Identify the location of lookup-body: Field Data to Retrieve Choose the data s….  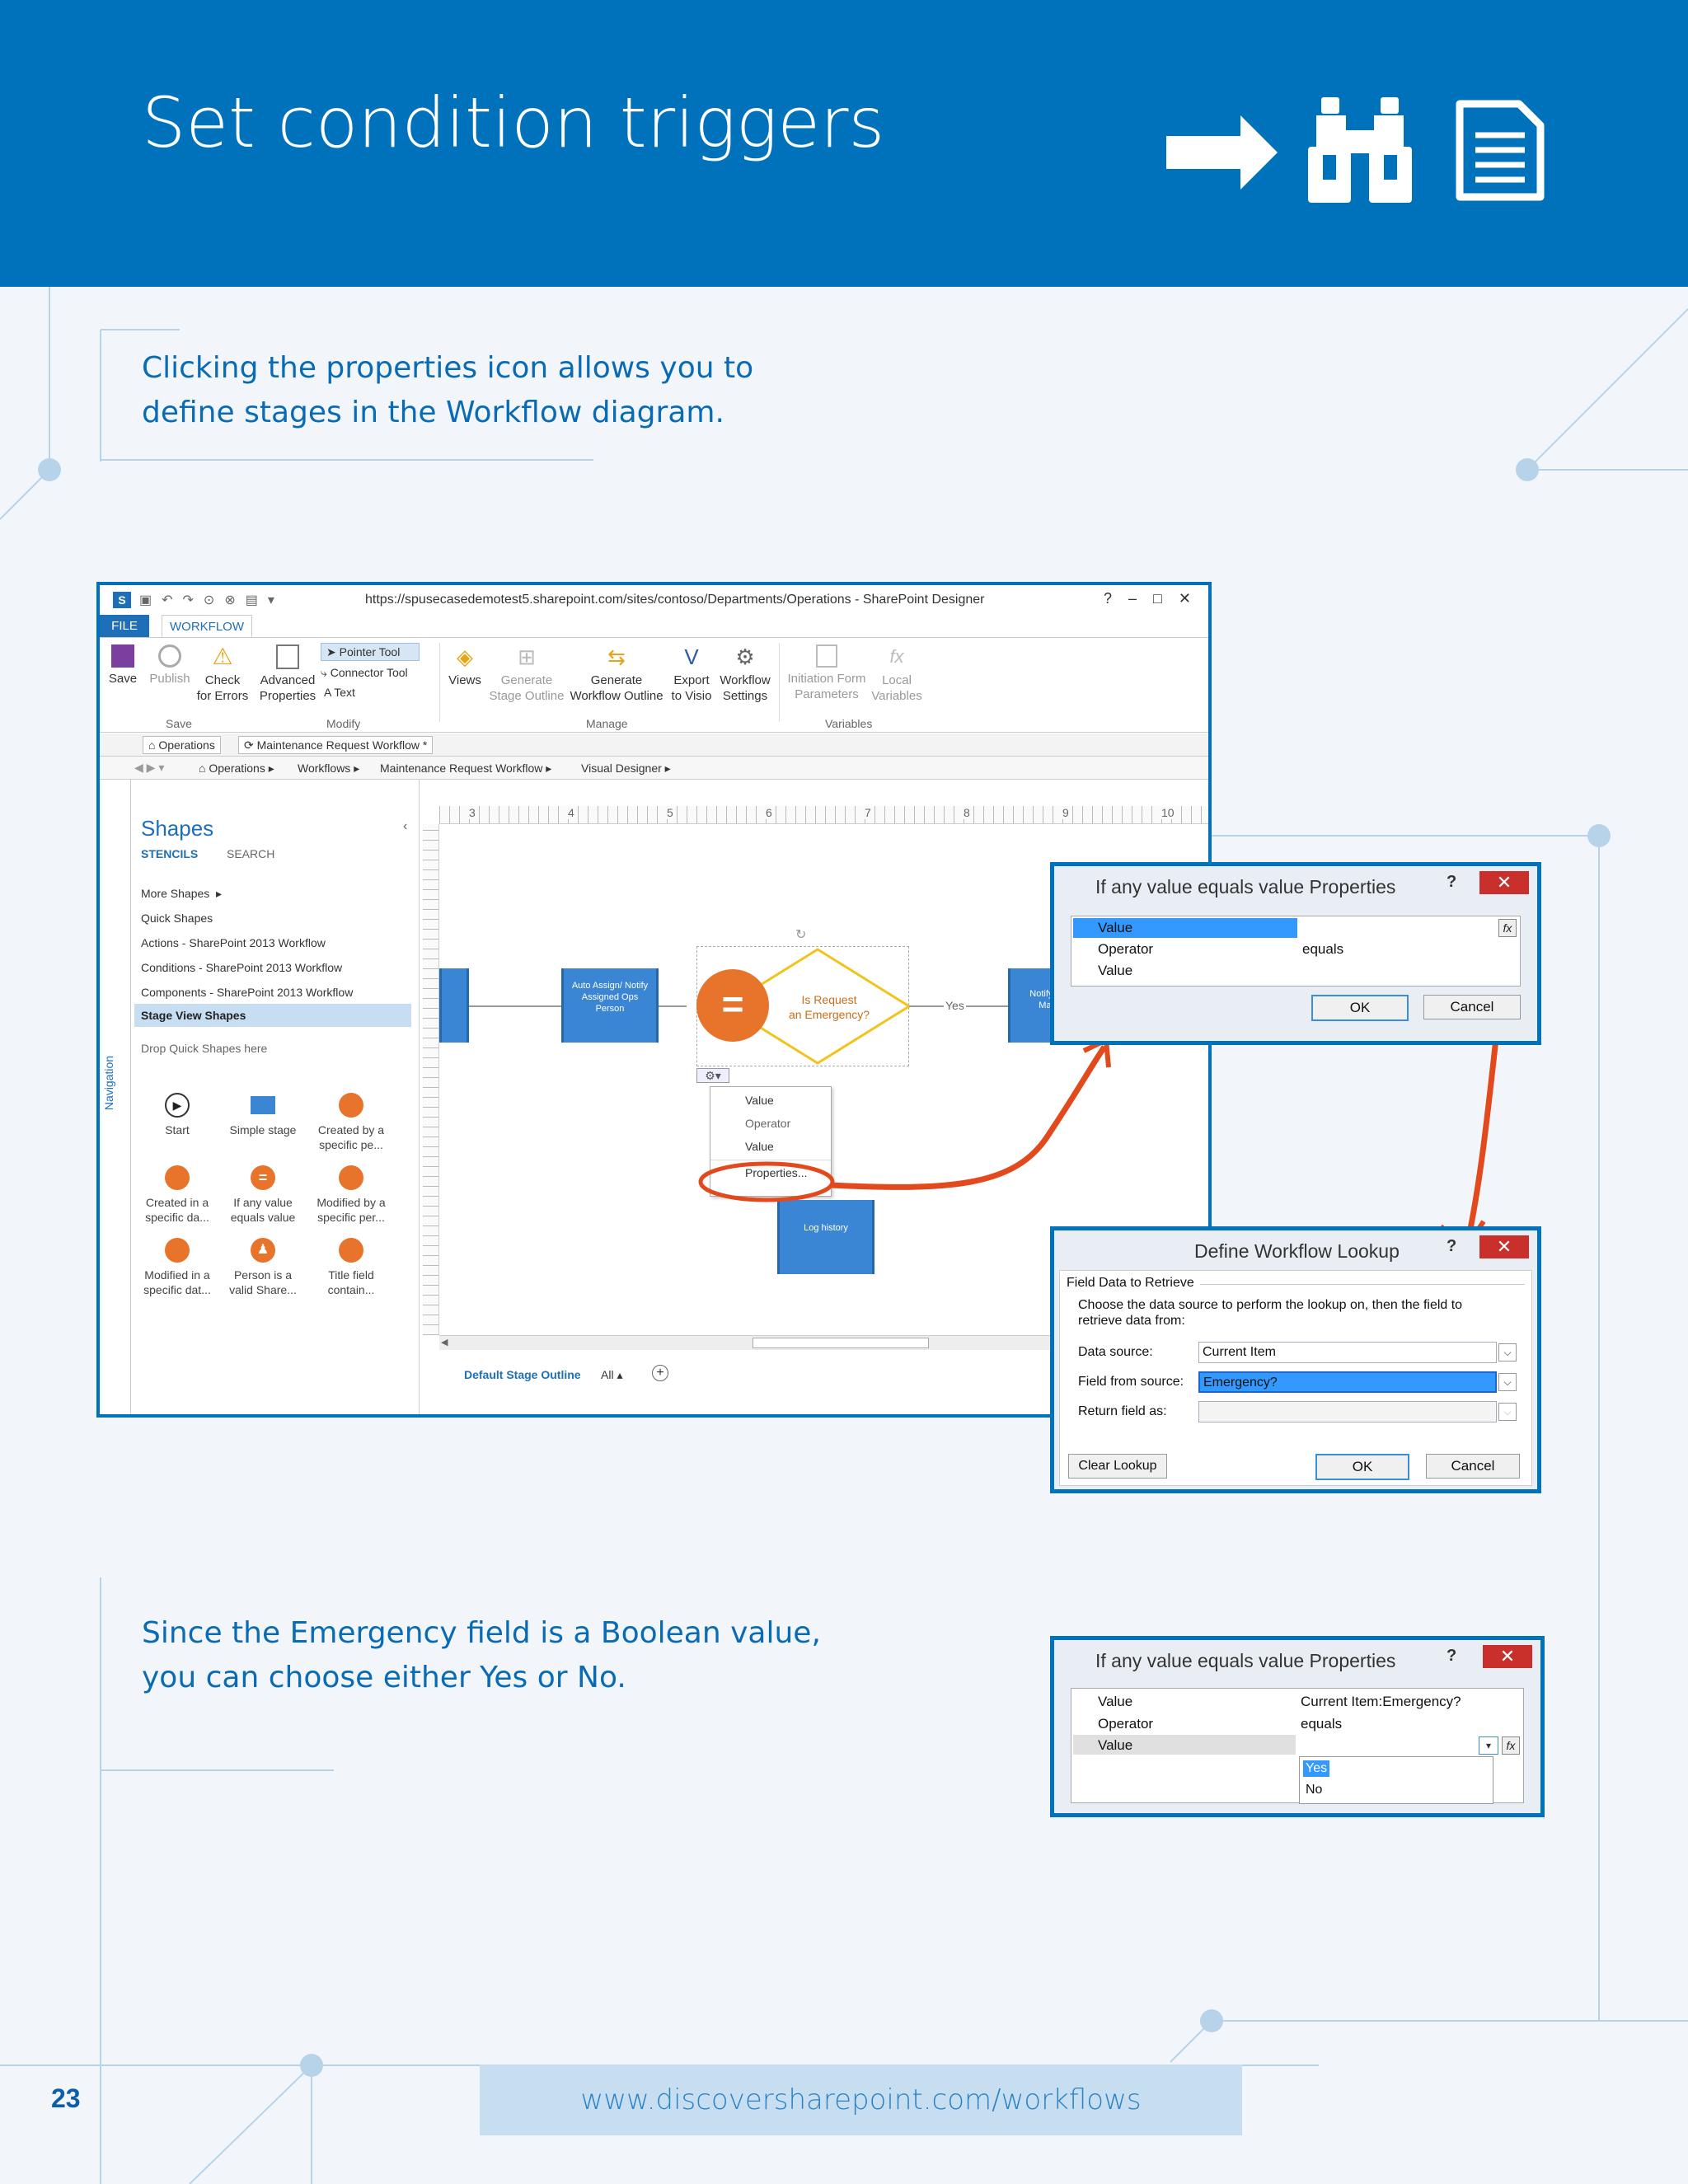
(1295, 1378).